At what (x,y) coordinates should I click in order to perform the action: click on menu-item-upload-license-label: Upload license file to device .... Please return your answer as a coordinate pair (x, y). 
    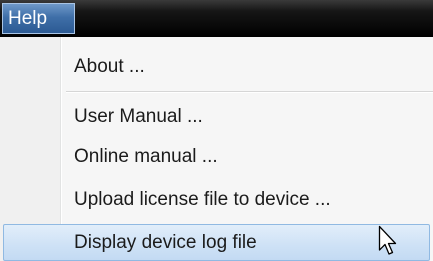
    Looking at the image, I should click on (202, 199).